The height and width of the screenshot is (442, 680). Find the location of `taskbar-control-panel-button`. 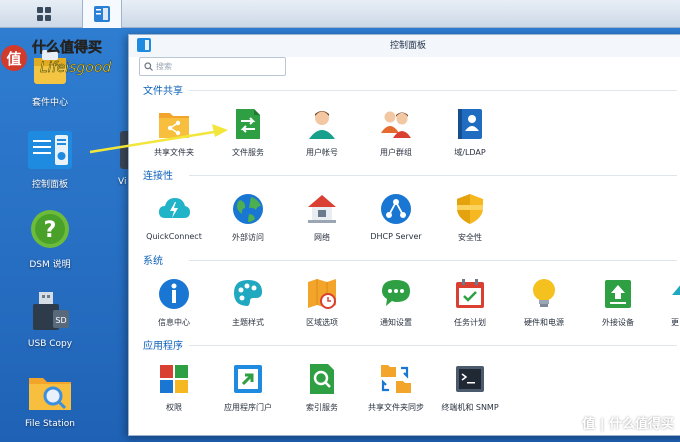

taskbar-control-panel-button is located at coordinates (102, 14).